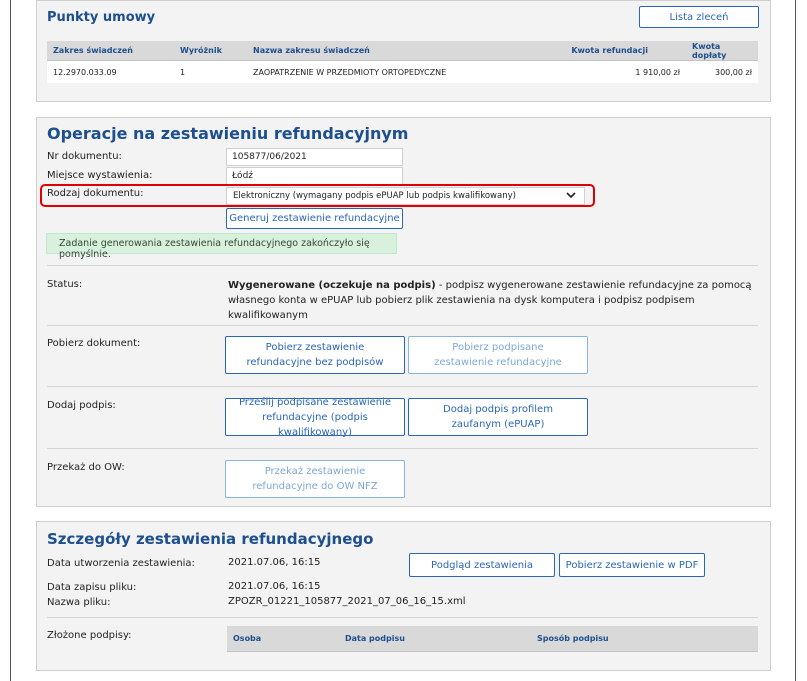 The image size is (807, 681). Describe the element at coordinates (110, 71) in the screenshot. I see `cell-zakres: 12.2970.033.09` at that location.